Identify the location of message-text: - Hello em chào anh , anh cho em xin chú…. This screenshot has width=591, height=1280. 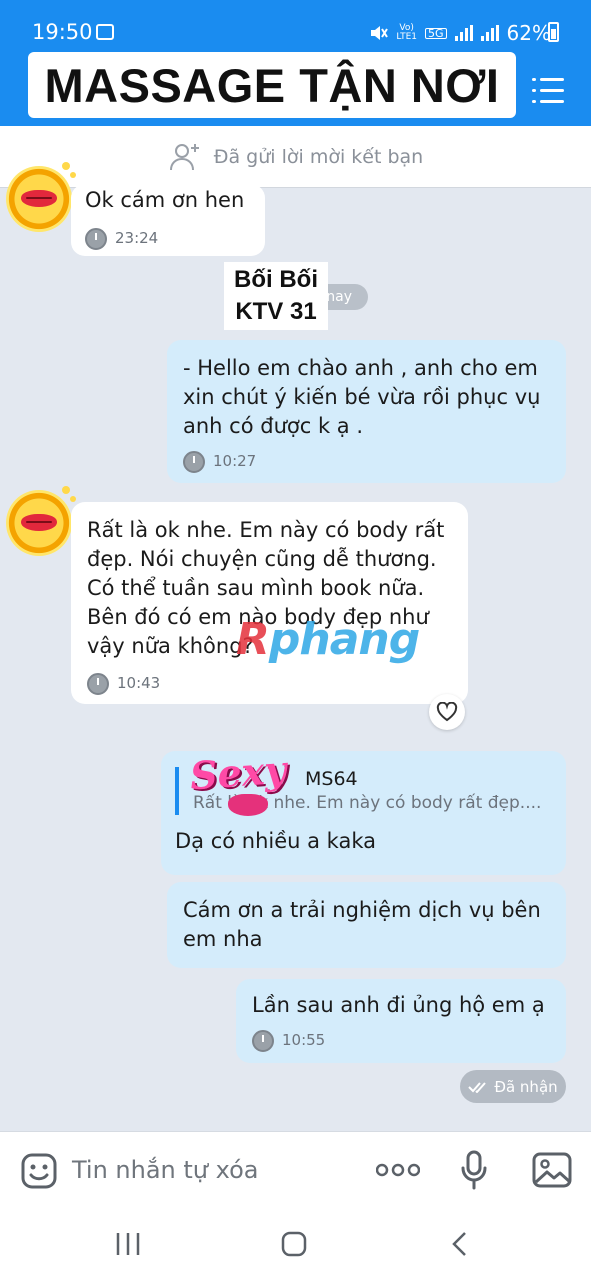
(362, 397).